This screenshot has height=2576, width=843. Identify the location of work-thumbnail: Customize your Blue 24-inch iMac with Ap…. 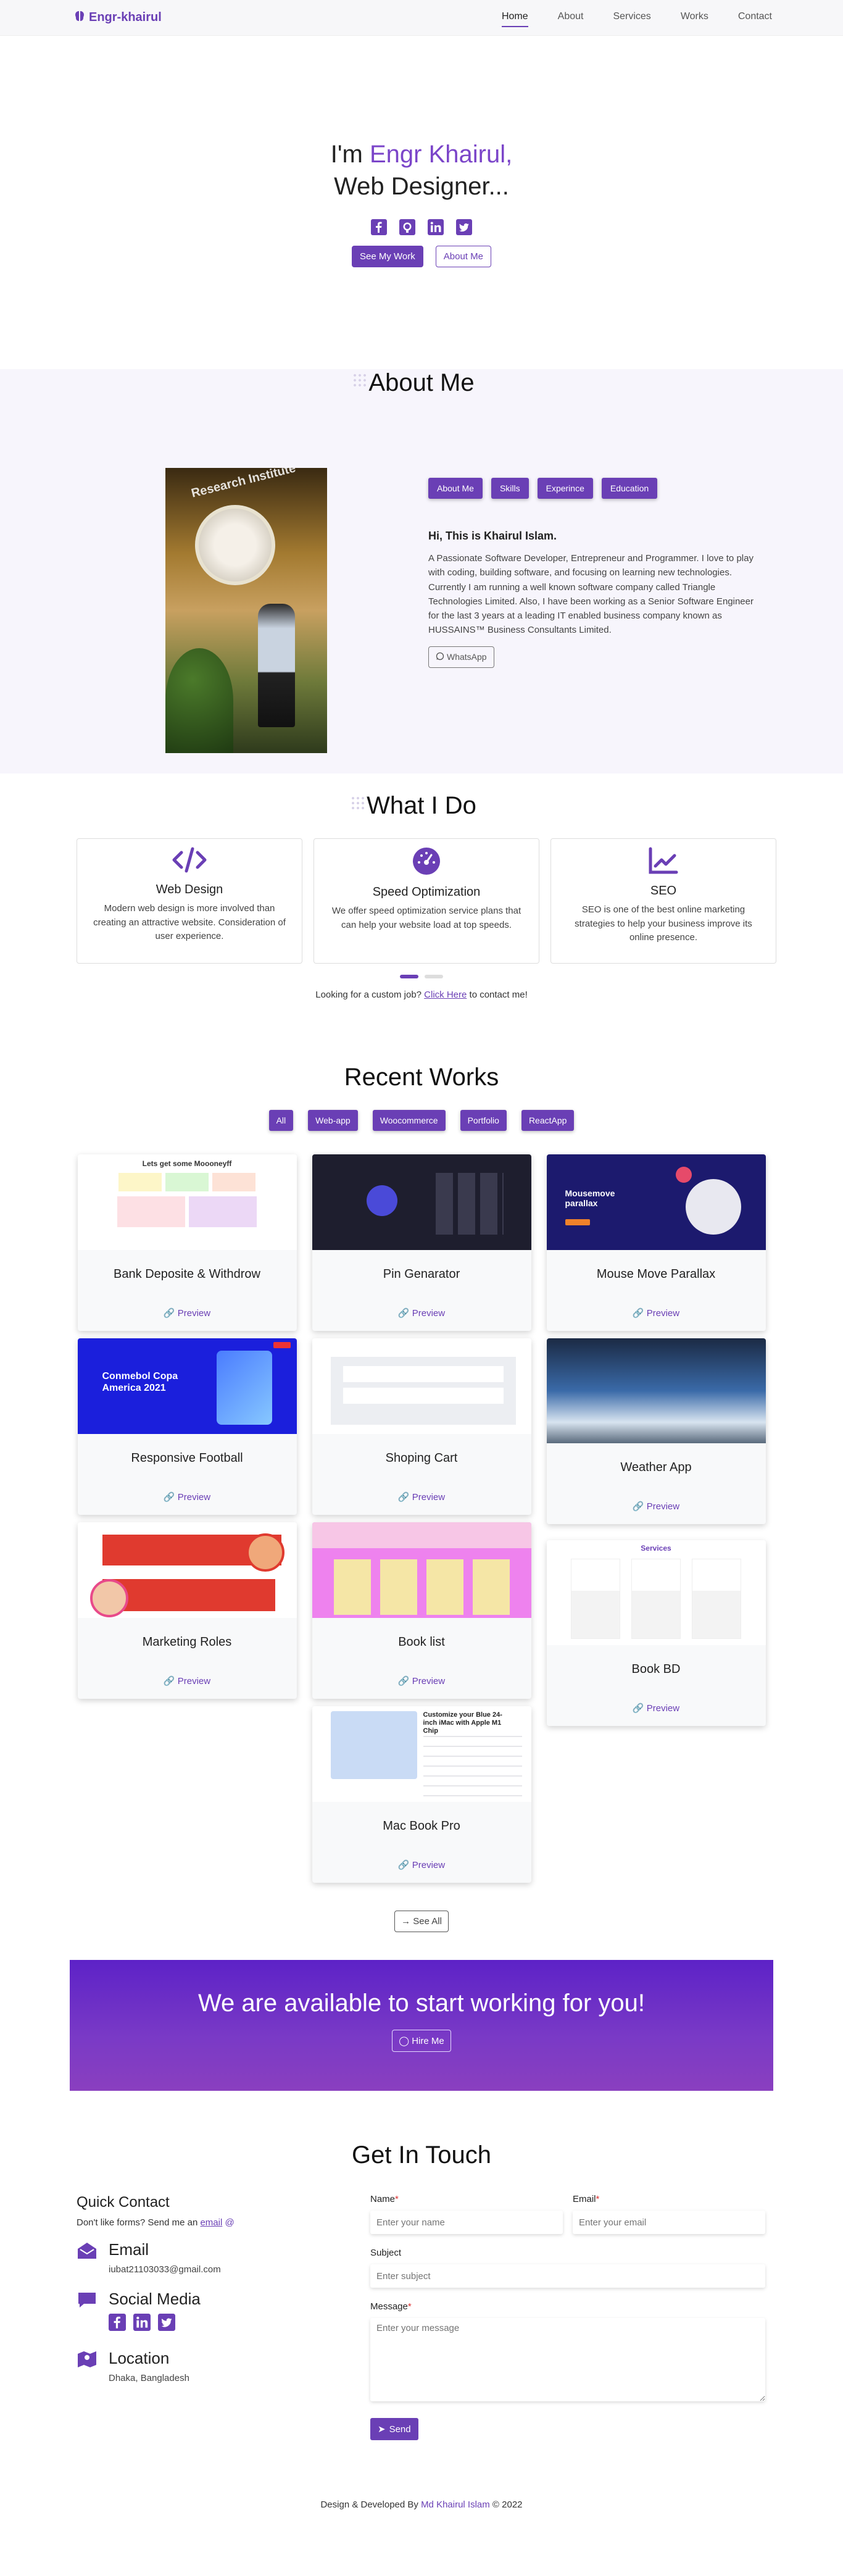
(421, 1754).